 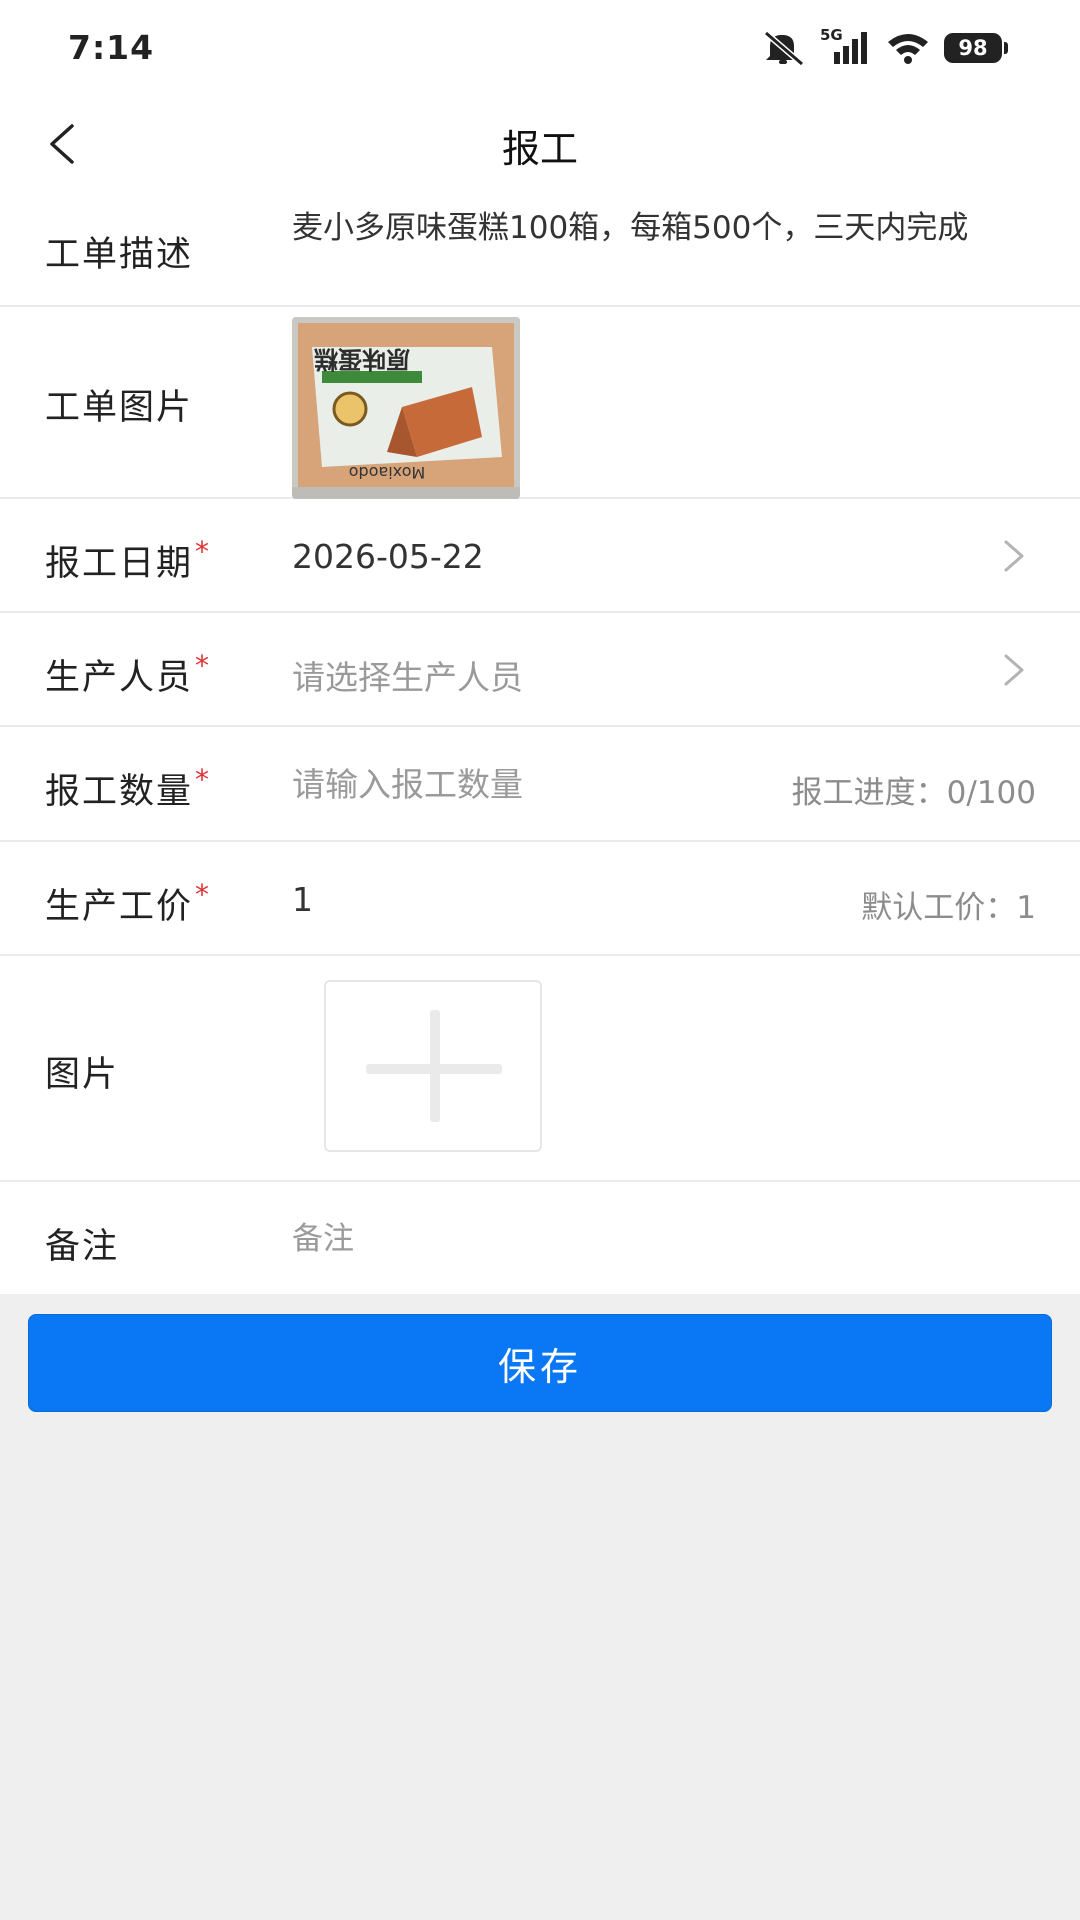 I want to click on nav-bar: 报工, so click(x=540, y=144).